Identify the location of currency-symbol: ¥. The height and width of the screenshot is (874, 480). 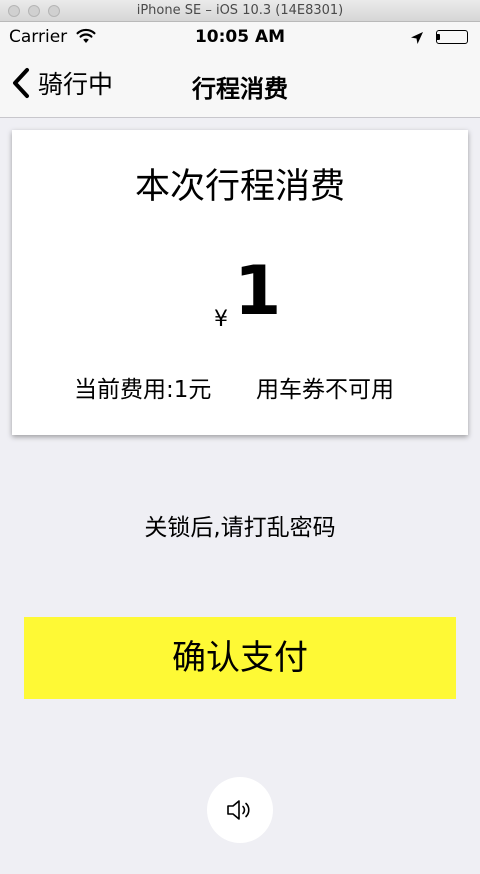
(221, 319).